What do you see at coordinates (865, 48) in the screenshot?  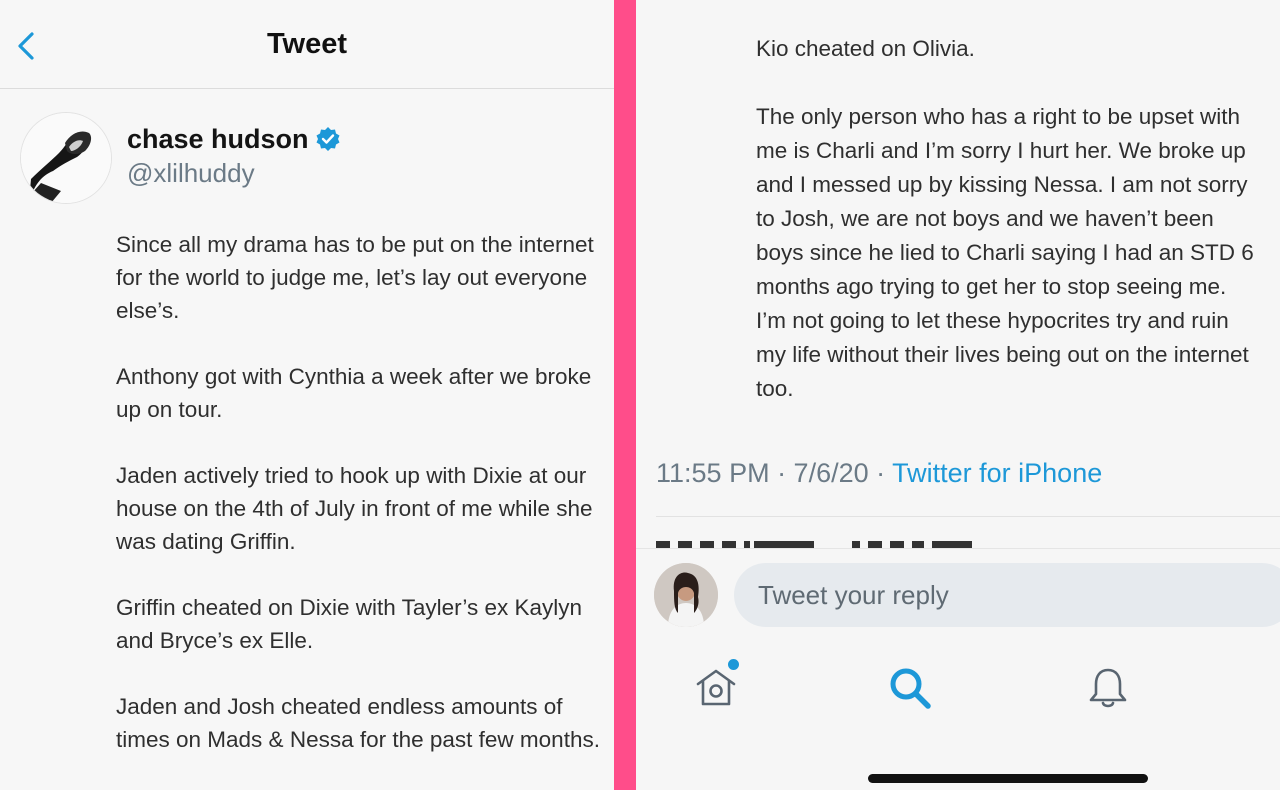 I see `tweet-paragraph: Kio cheated on Olivia.` at bounding box center [865, 48].